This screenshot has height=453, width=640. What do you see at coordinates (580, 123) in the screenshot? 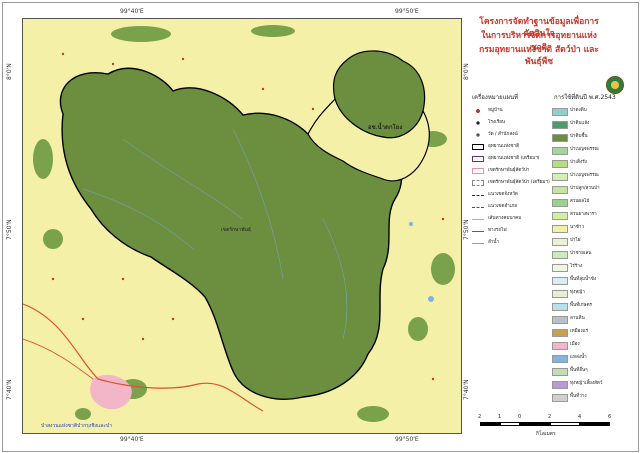
I see `landuse-label: ป่าดิบแล้ง` at bounding box center [580, 123].